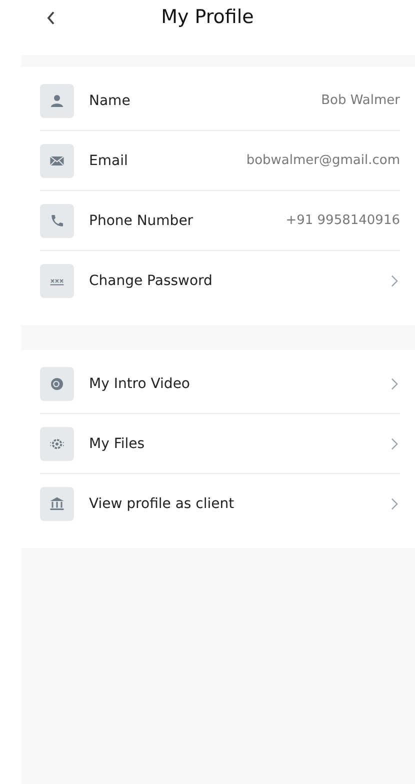 Image resolution: width=415 pixels, height=784 pixels. I want to click on field-label: Email, so click(109, 160).